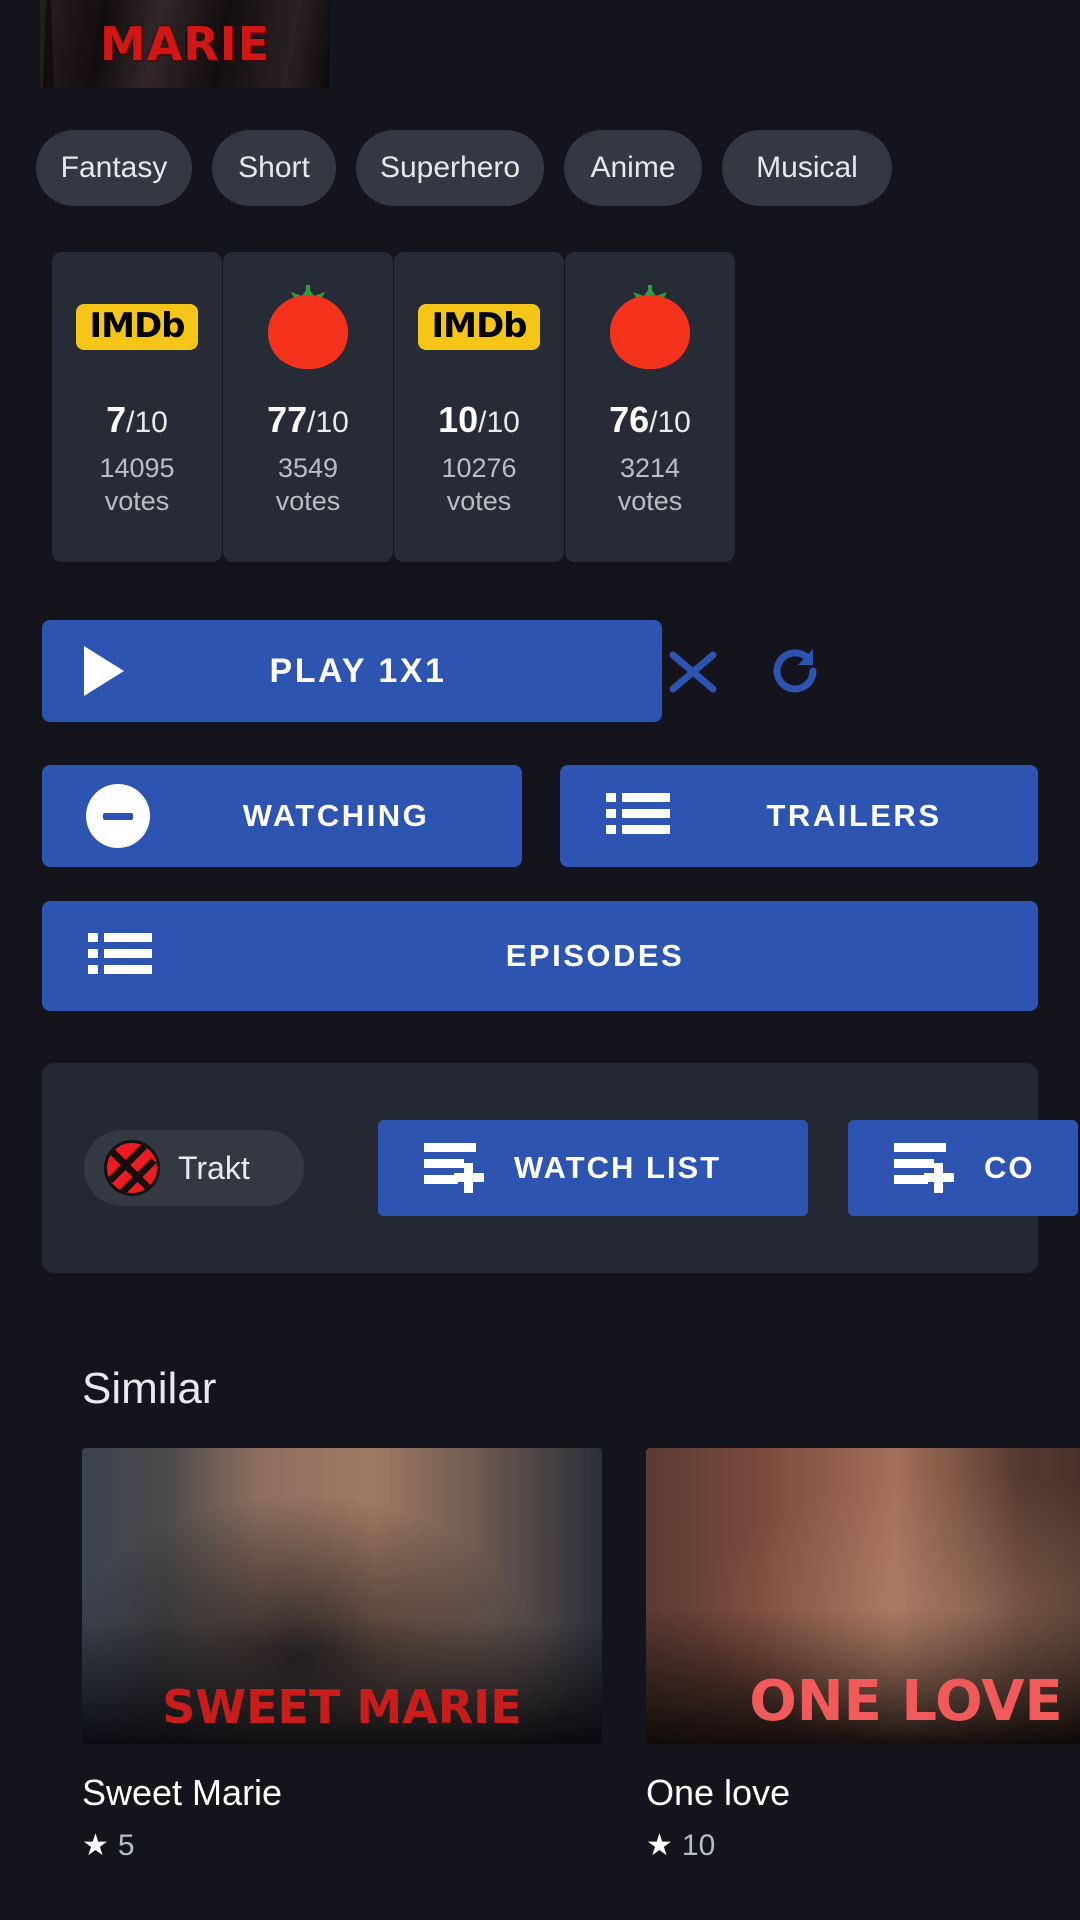 The width and height of the screenshot is (1080, 1920). Describe the element at coordinates (650, 468) in the screenshot. I see `rating-votes-count: 3214` at that location.